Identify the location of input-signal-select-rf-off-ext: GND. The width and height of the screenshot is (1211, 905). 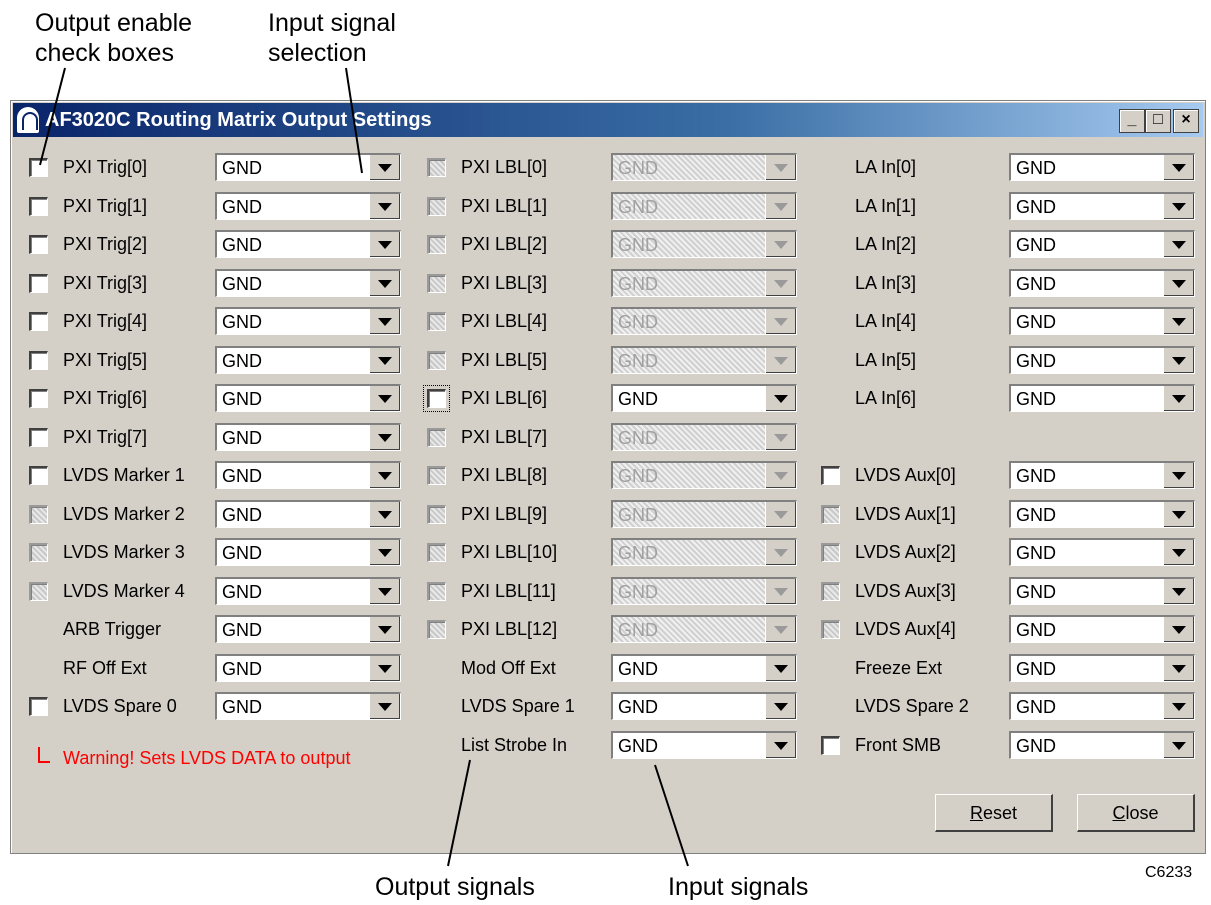
(308, 667).